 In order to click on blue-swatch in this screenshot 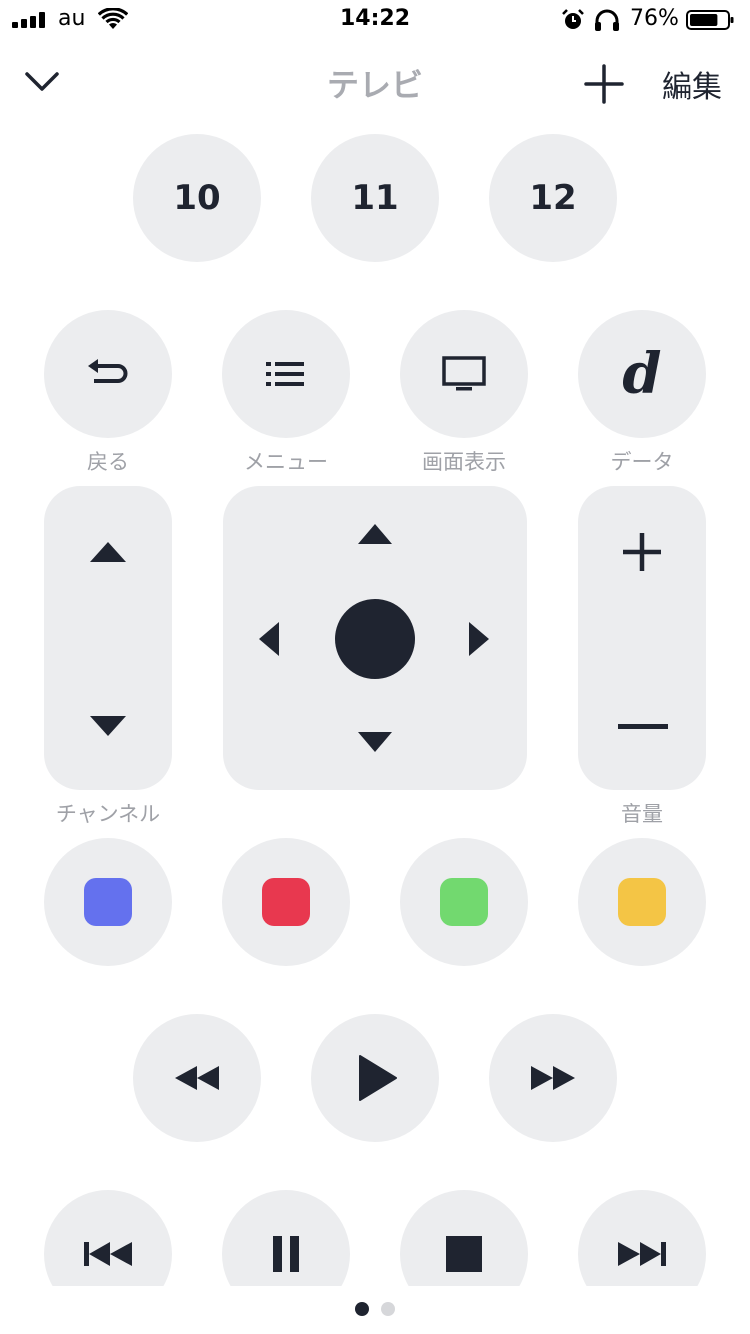, I will do `click(108, 902)`.